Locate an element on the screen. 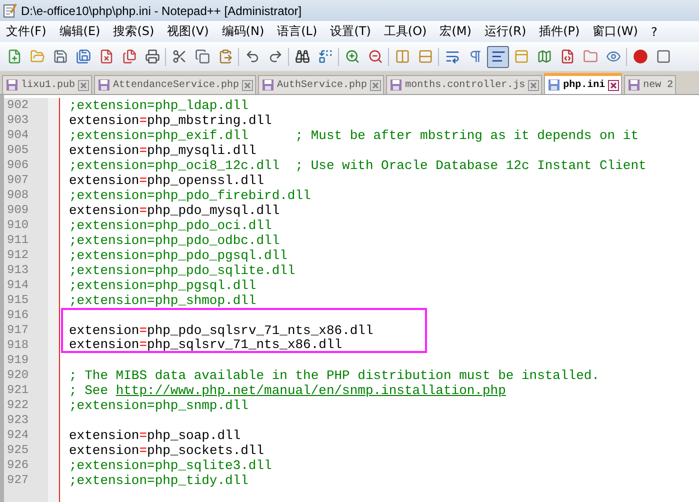 This screenshot has width=699, height=502. file-tab: lixu1.pub is located at coordinates (47, 84).